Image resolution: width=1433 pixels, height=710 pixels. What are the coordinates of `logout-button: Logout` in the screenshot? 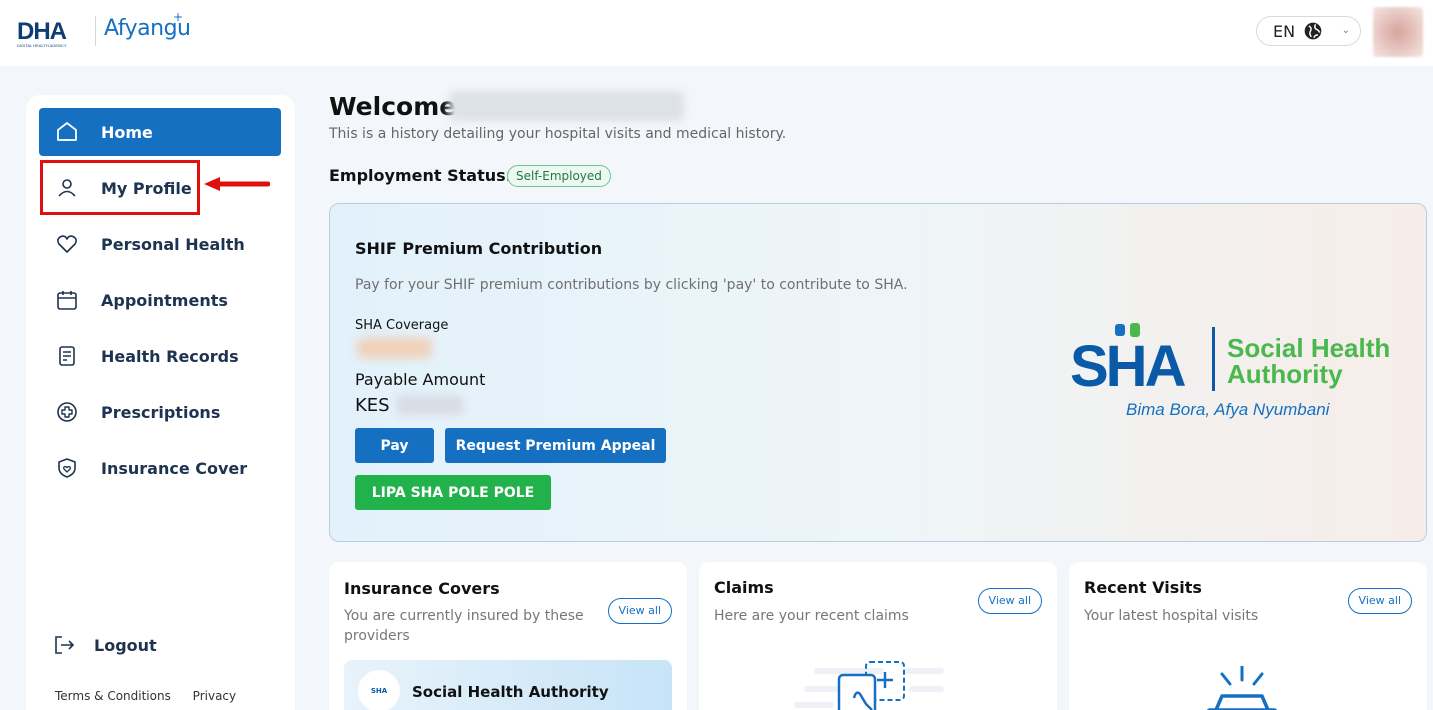 It's located at (104, 645).